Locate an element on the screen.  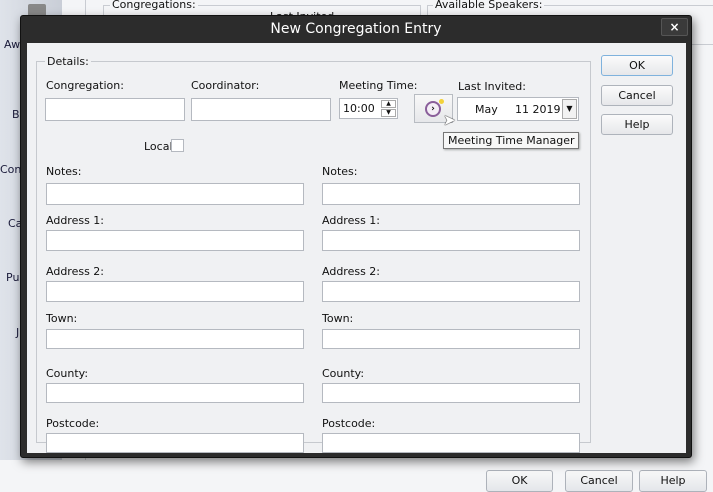
chevron-down-icon: ▼ is located at coordinates (569, 109).